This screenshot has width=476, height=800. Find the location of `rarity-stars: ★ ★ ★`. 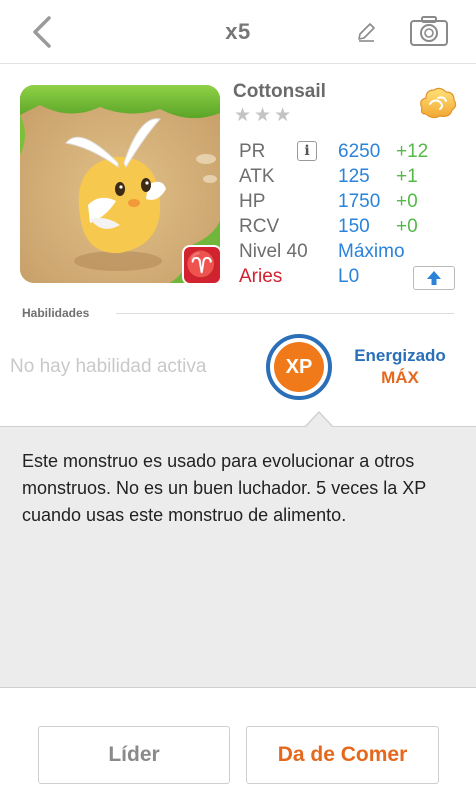

rarity-stars: ★ ★ ★ is located at coordinates (262, 115).